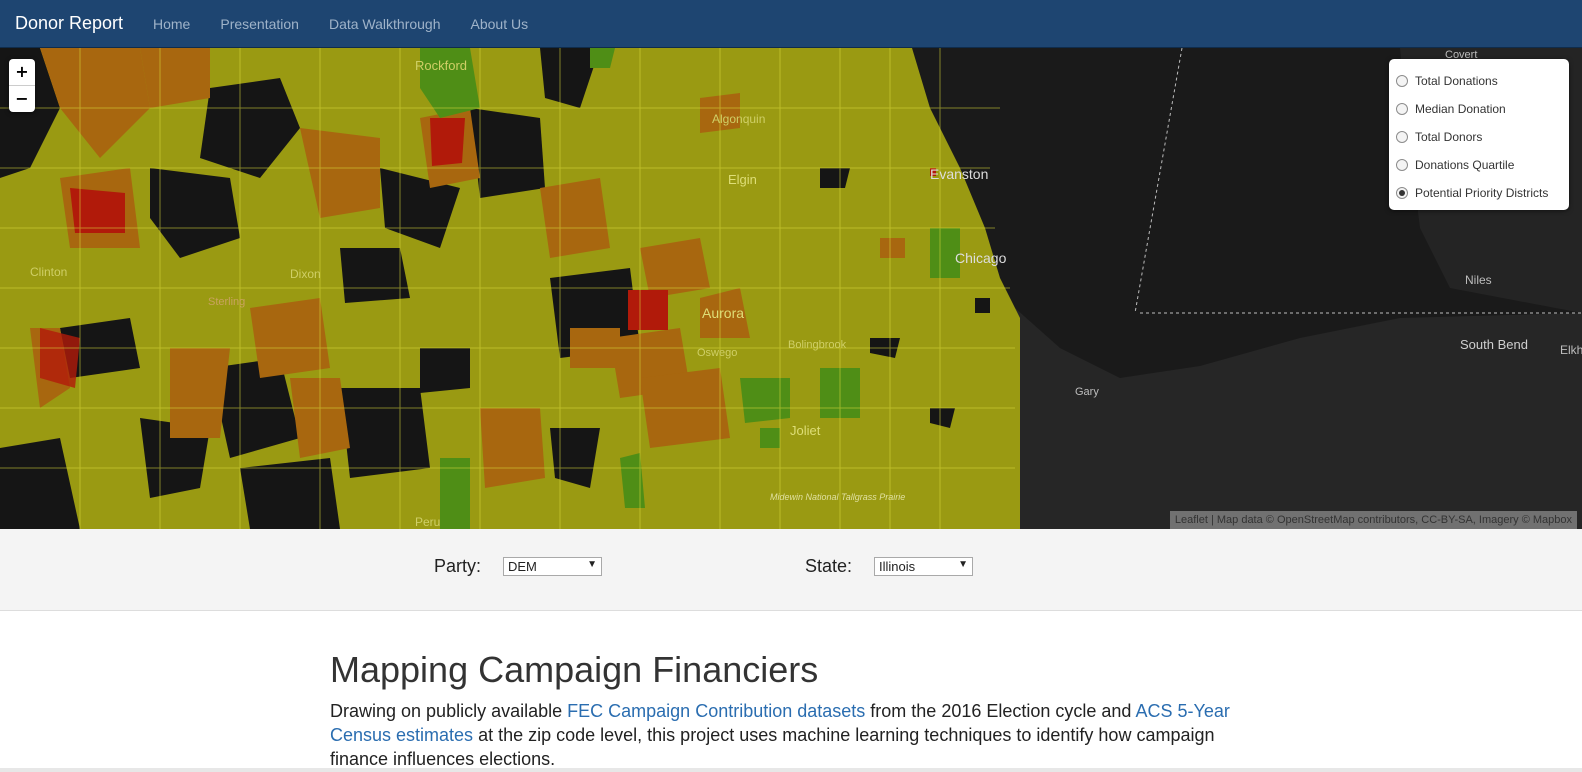  I want to click on zoom-in-button: +, so click(22, 72).